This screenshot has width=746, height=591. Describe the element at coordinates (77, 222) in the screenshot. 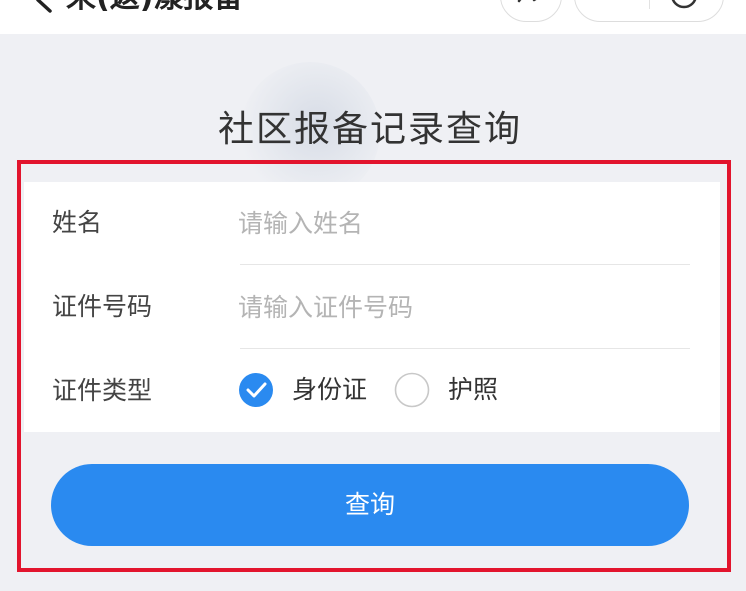

I see `name-label: 姓名` at that location.